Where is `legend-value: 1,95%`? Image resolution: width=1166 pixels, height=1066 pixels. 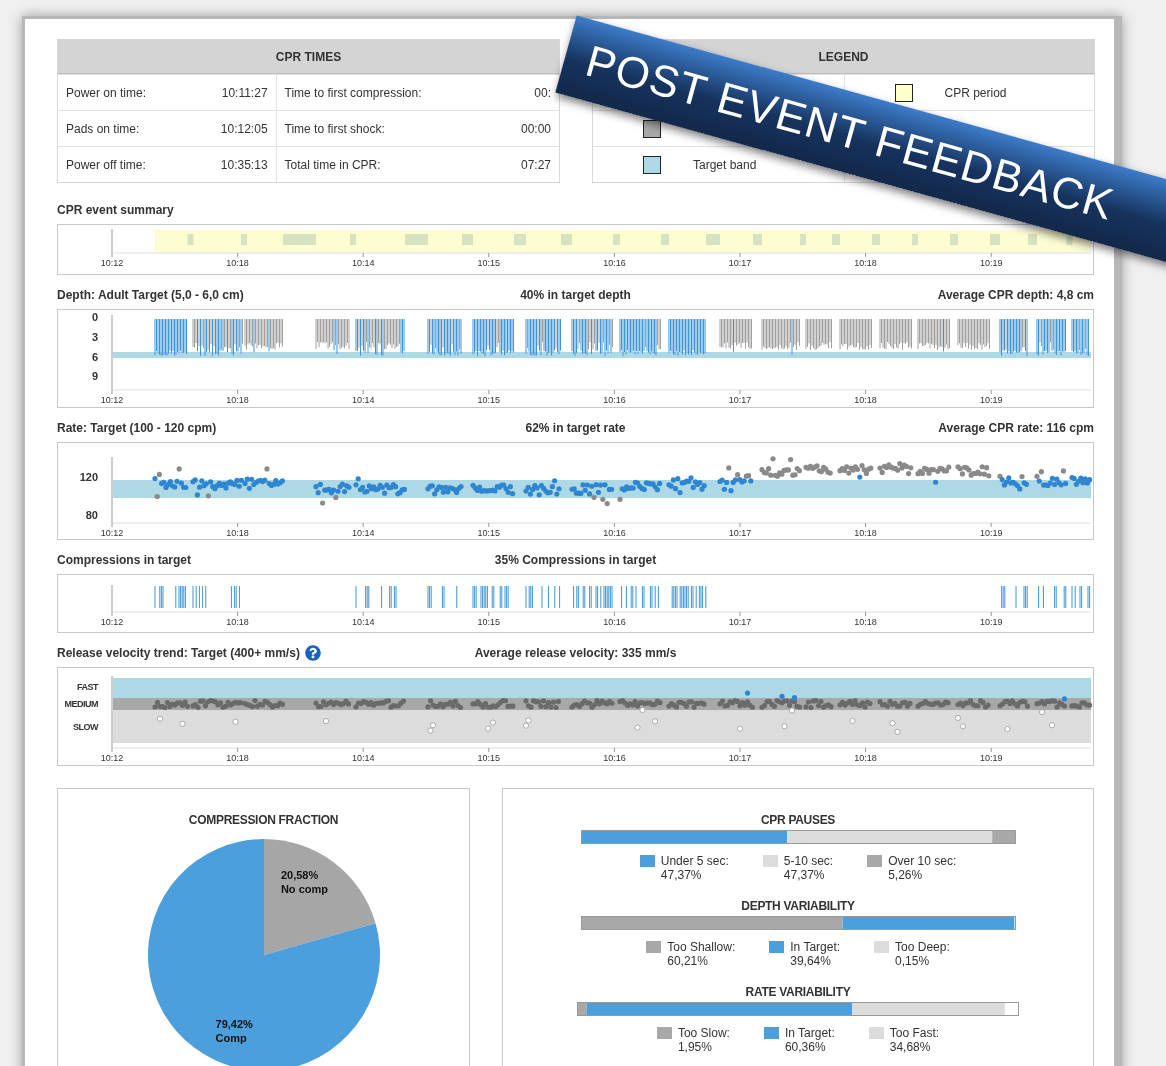
legend-value: 1,95% is located at coordinates (695, 1047).